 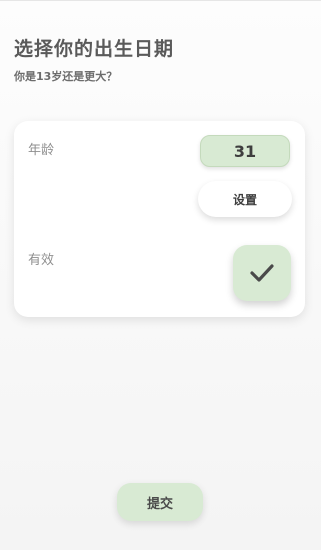 What do you see at coordinates (160, 502) in the screenshot?
I see `submit-button: 提交` at bounding box center [160, 502].